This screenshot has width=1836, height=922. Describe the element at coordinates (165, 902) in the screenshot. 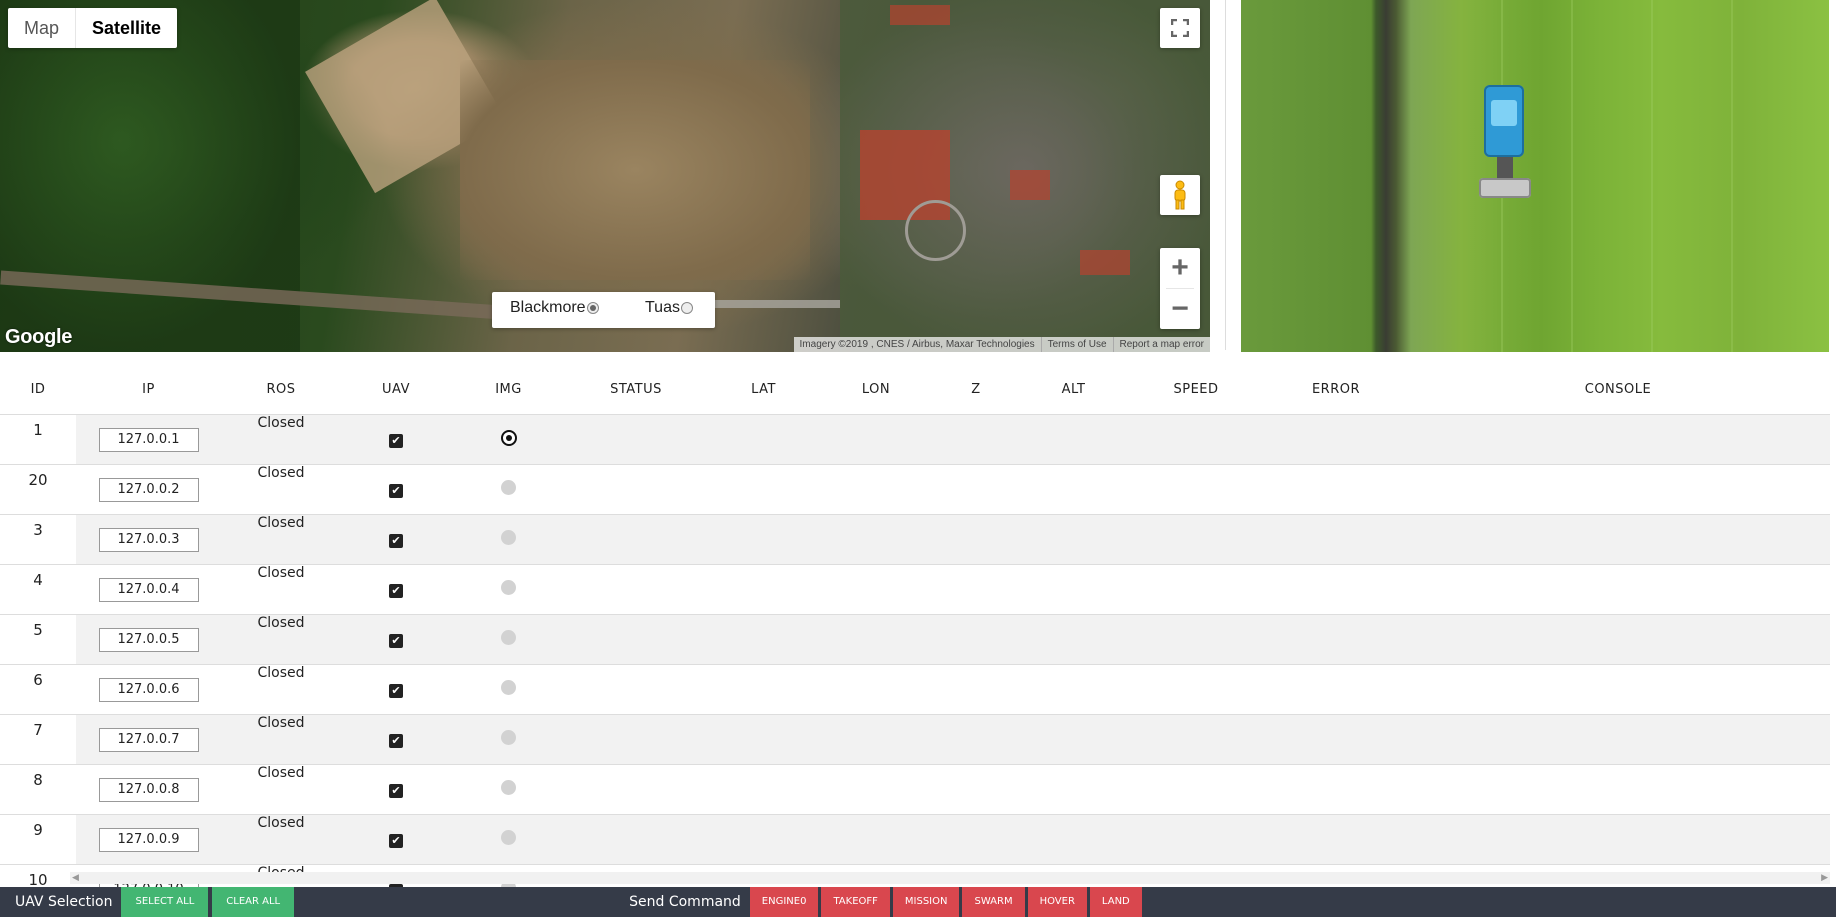

I see `select-all-button: SELECT ALL` at that location.